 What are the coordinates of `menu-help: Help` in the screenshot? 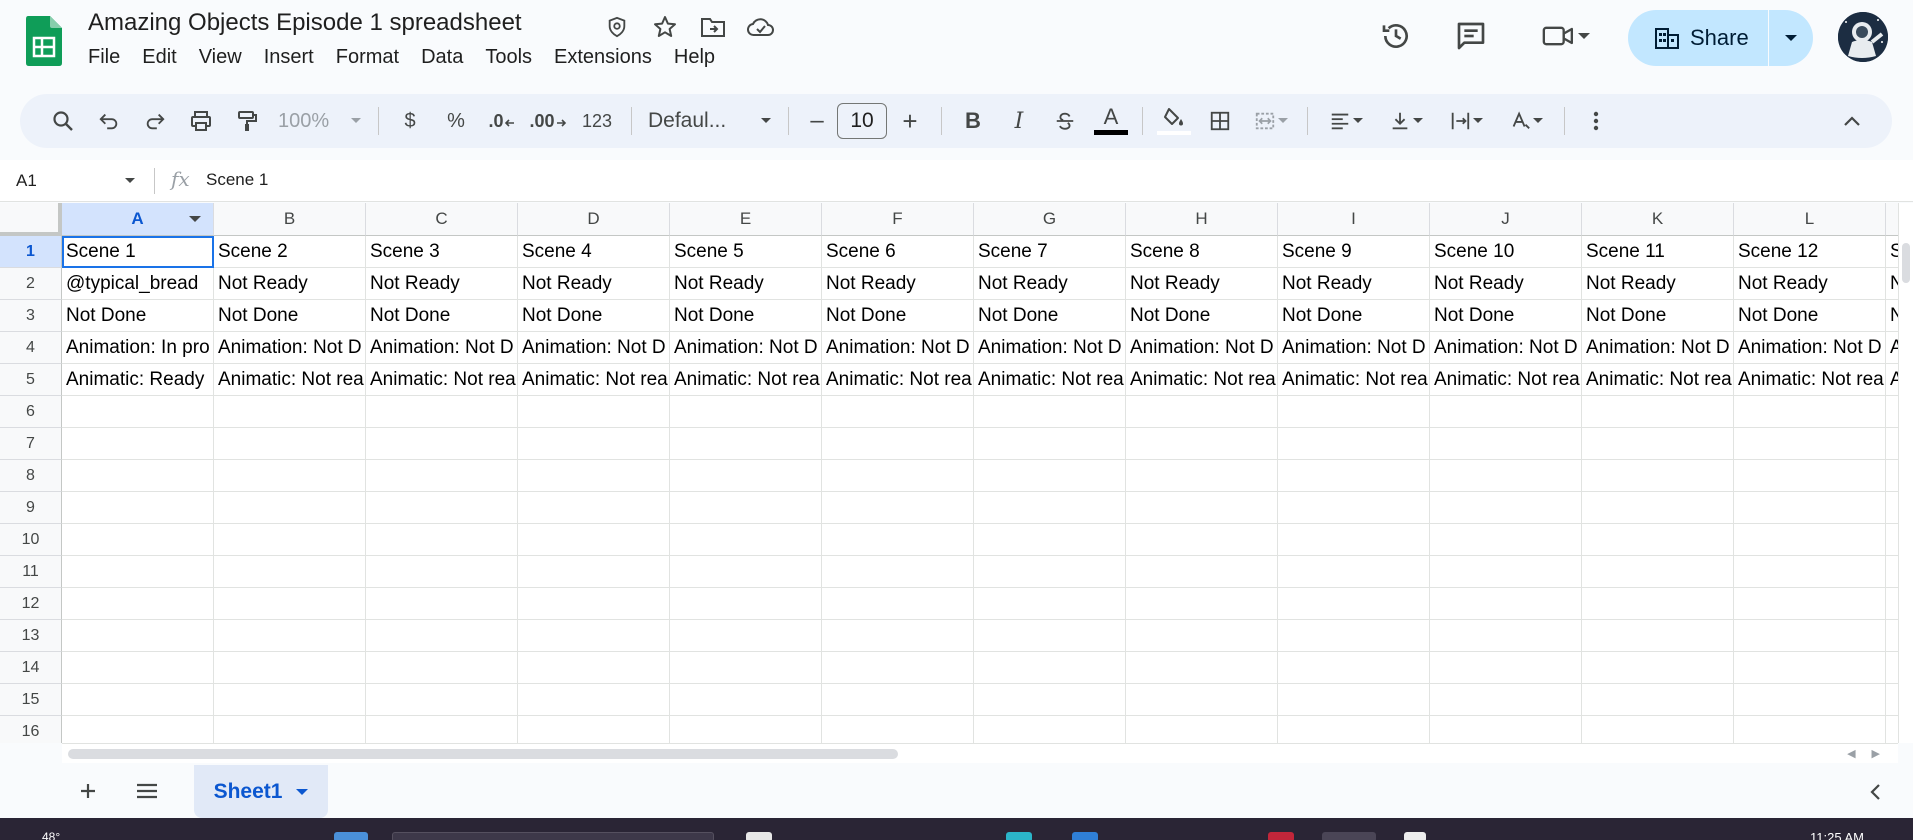 It's located at (700, 57).